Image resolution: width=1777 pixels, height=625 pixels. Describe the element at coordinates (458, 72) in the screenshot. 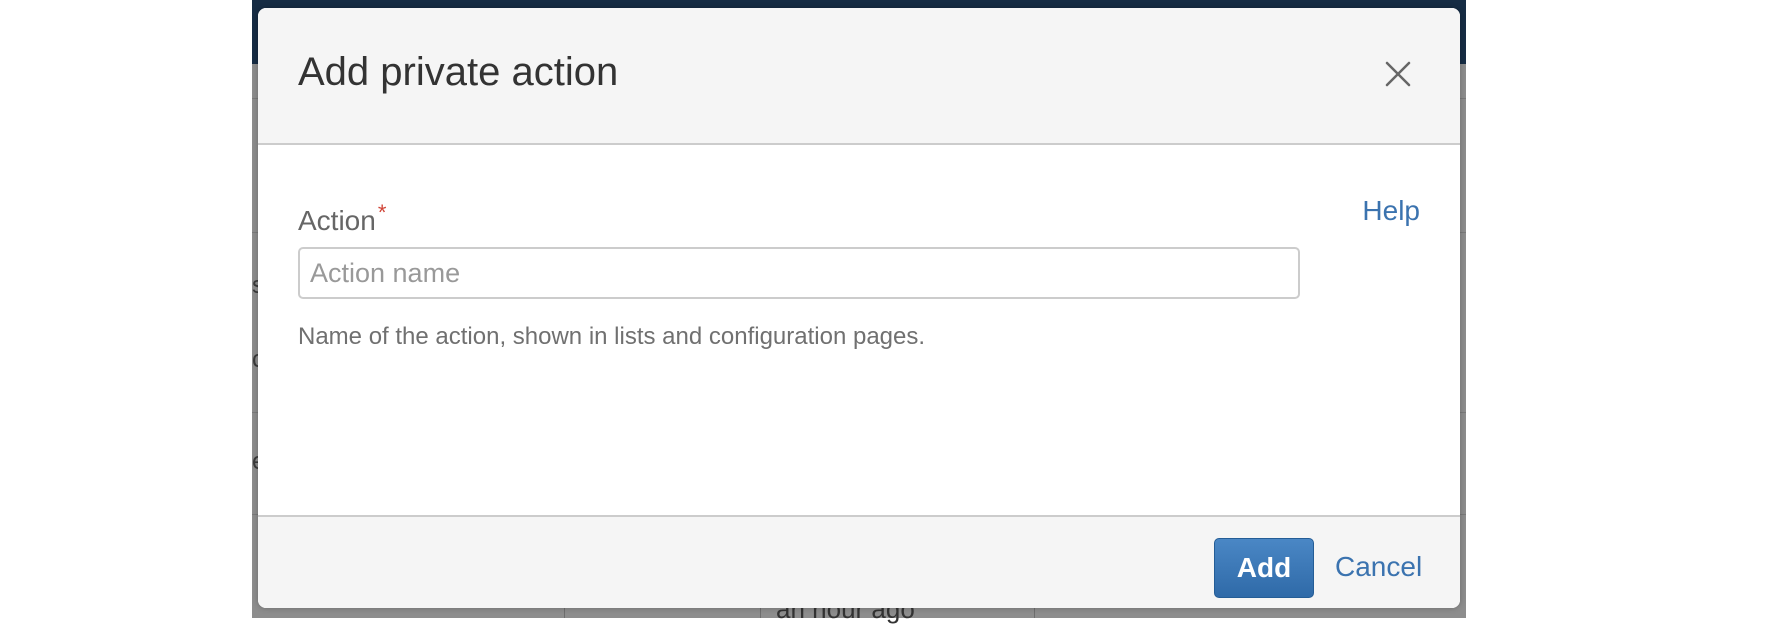

I see `dialog-title: Add private action` at that location.